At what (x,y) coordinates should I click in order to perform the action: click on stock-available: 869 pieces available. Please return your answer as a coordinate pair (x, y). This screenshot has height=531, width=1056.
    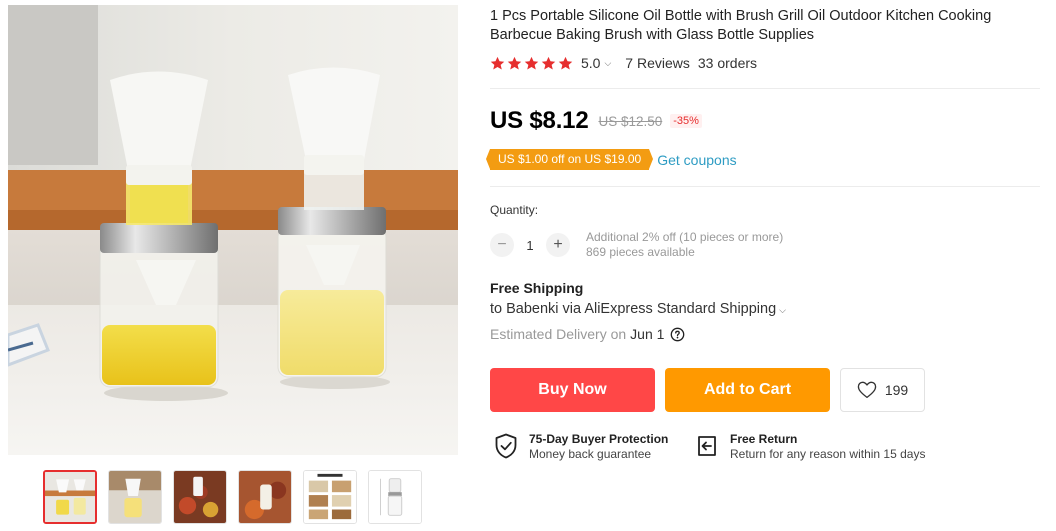
    Looking at the image, I should click on (640, 252).